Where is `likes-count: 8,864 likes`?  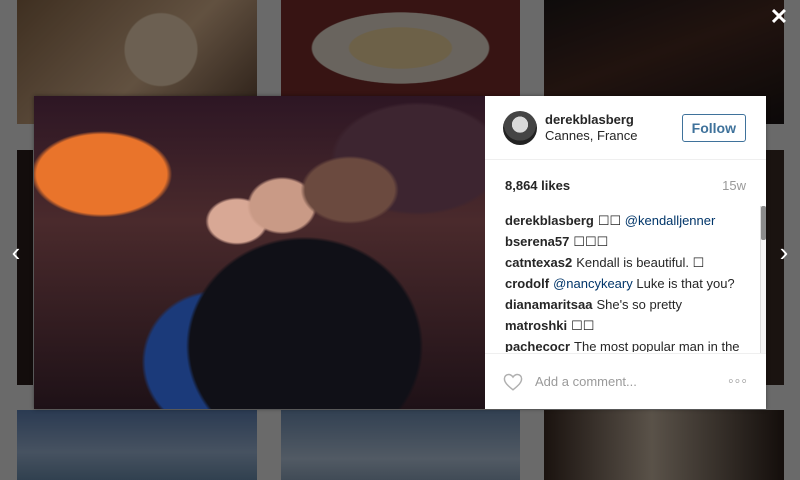 likes-count: 8,864 likes is located at coordinates (537, 185).